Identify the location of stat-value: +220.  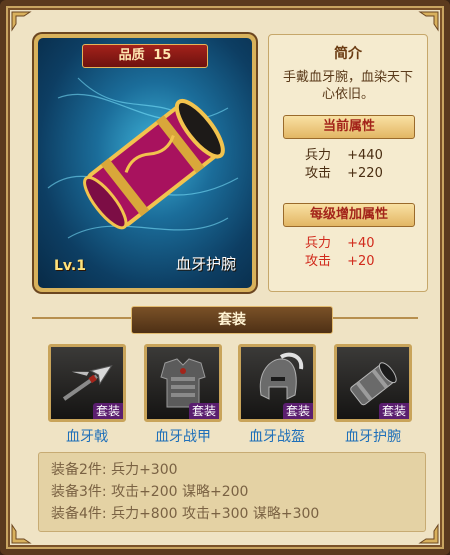
(365, 173).